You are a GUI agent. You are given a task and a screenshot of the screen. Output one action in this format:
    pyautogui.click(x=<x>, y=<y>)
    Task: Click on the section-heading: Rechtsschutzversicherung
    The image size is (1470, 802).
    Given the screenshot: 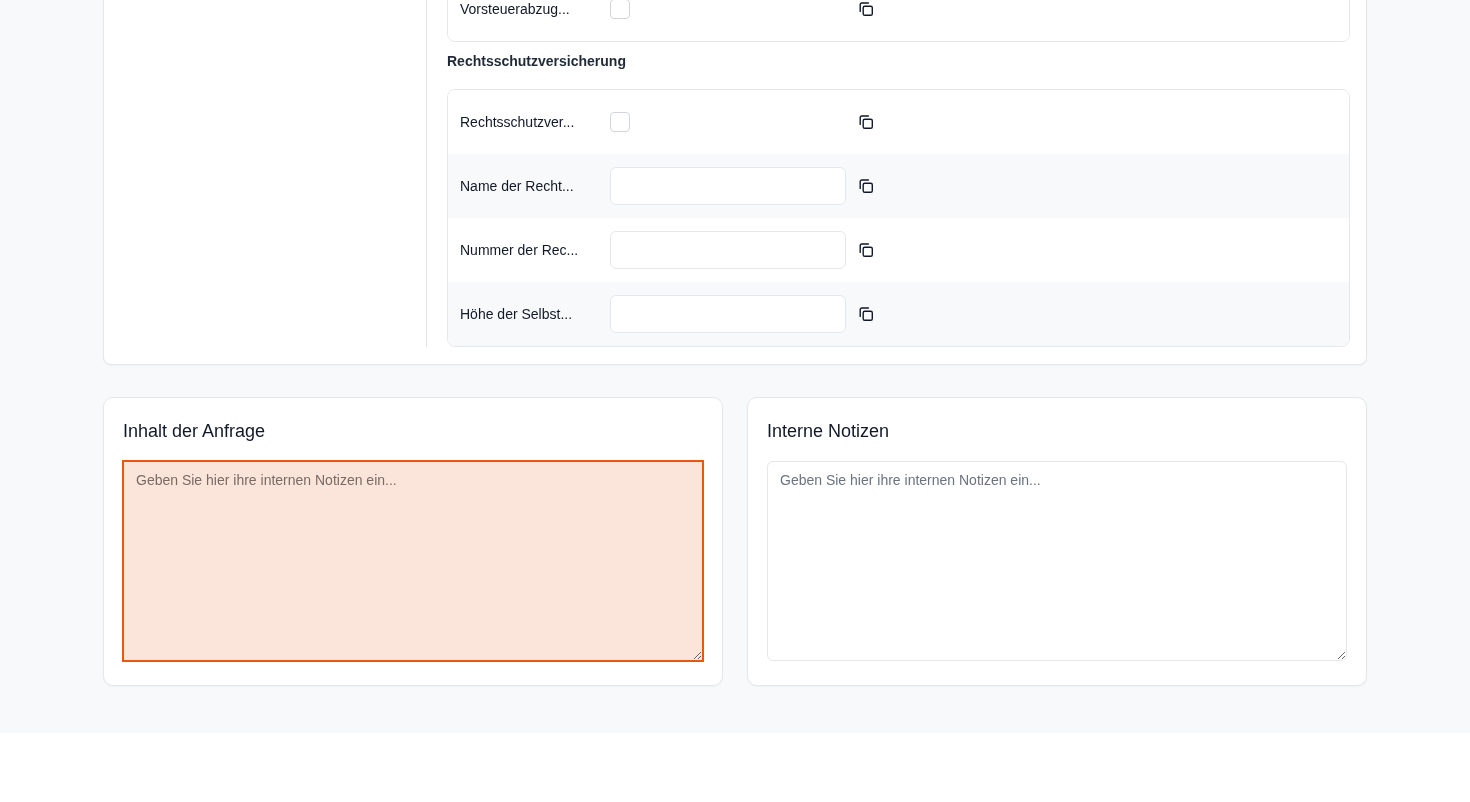 What is the action you would take?
    pyautogui.click(x=537, y=61)
    